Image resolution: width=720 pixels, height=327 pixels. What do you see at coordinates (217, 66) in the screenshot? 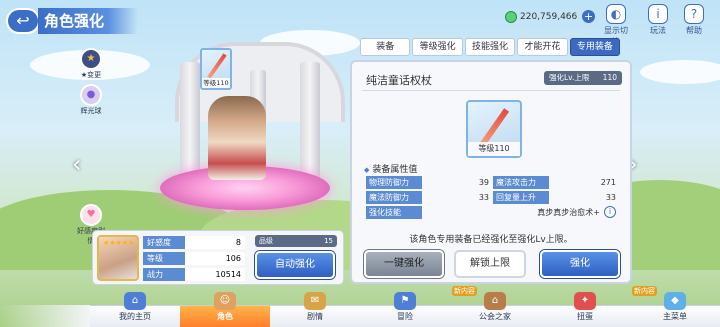
I see `scepter-icon` at bounding box center [217, 66].